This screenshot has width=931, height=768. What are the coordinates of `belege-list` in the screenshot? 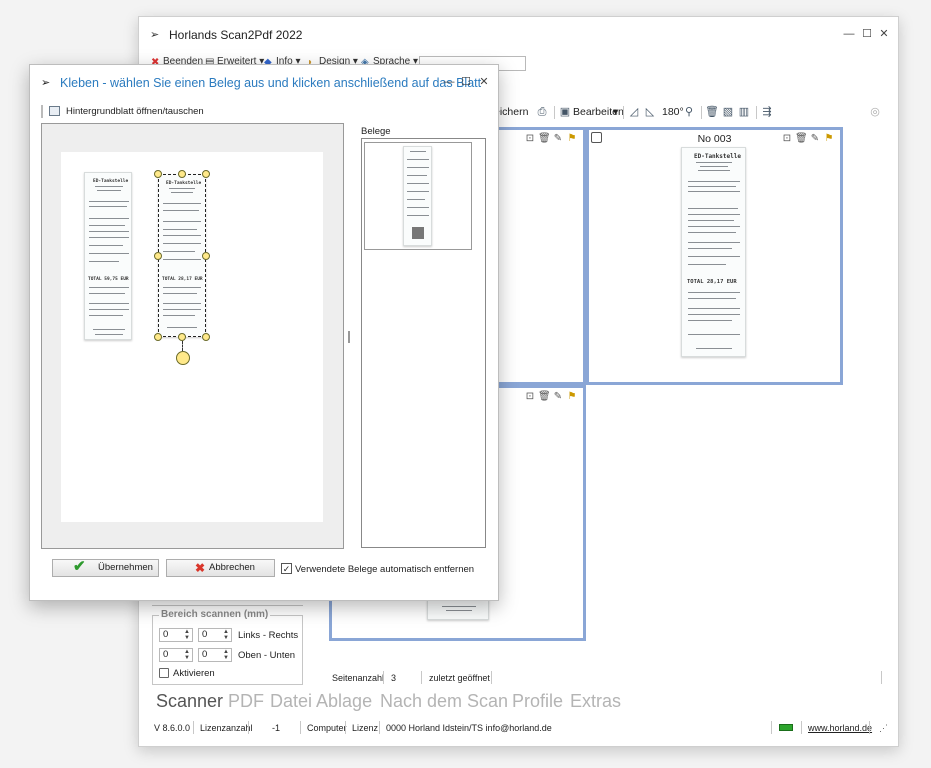 It's located at (423, 343).